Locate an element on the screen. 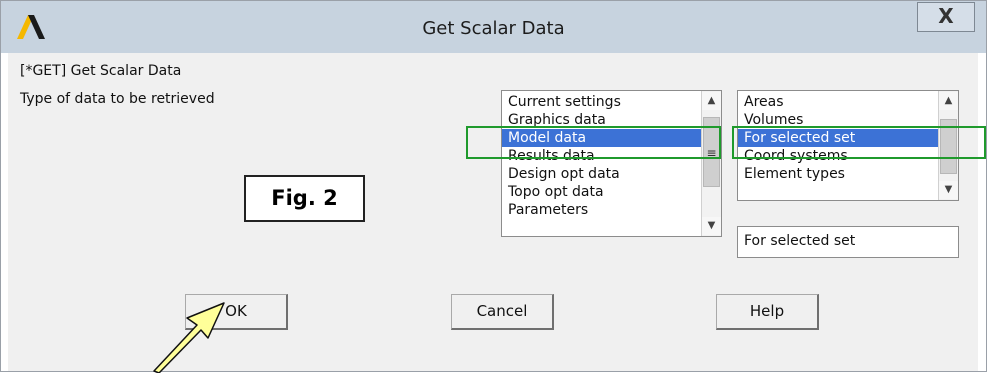  highlight-box-model-data is located at coordinates (593, 142).